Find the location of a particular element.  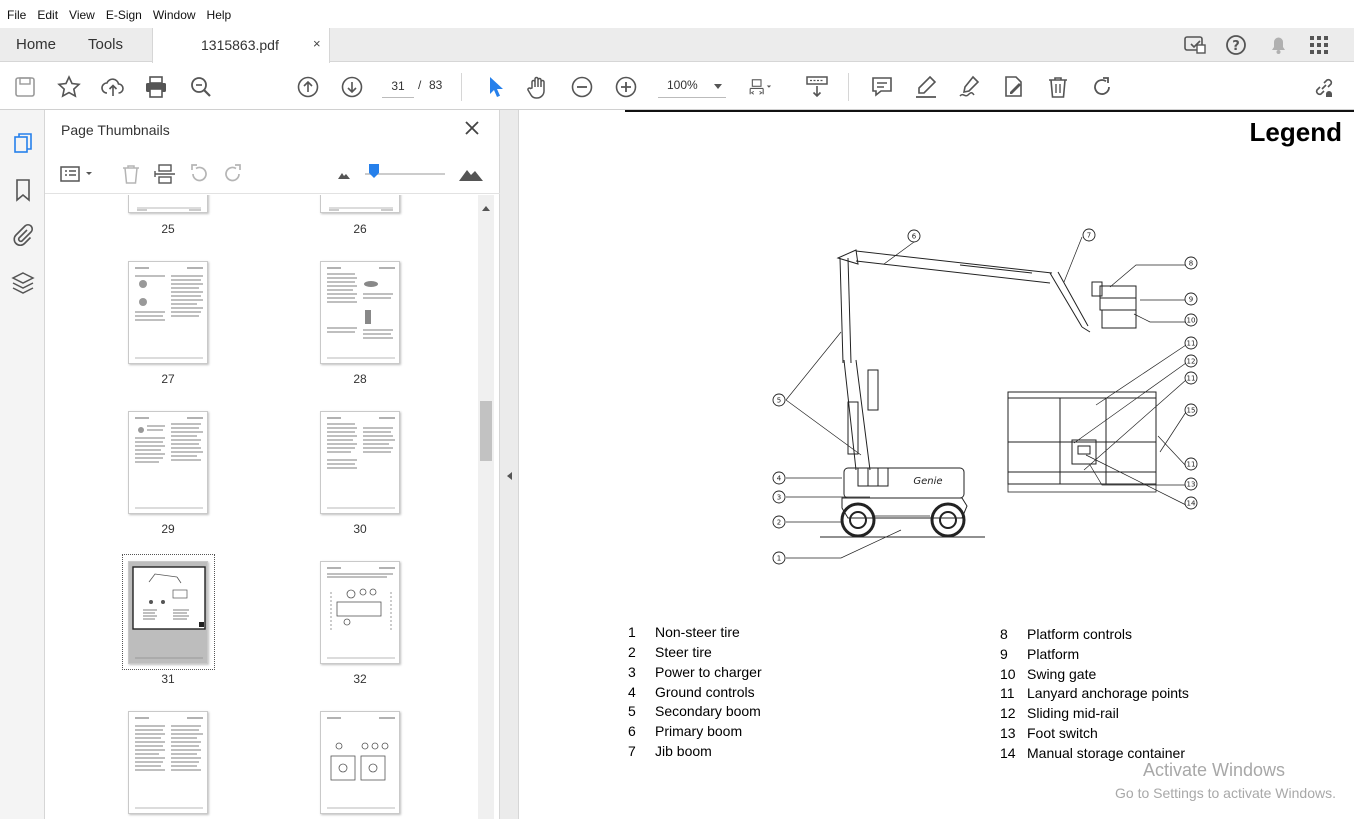

delete-page-icon is located at coordinates (131, 174).